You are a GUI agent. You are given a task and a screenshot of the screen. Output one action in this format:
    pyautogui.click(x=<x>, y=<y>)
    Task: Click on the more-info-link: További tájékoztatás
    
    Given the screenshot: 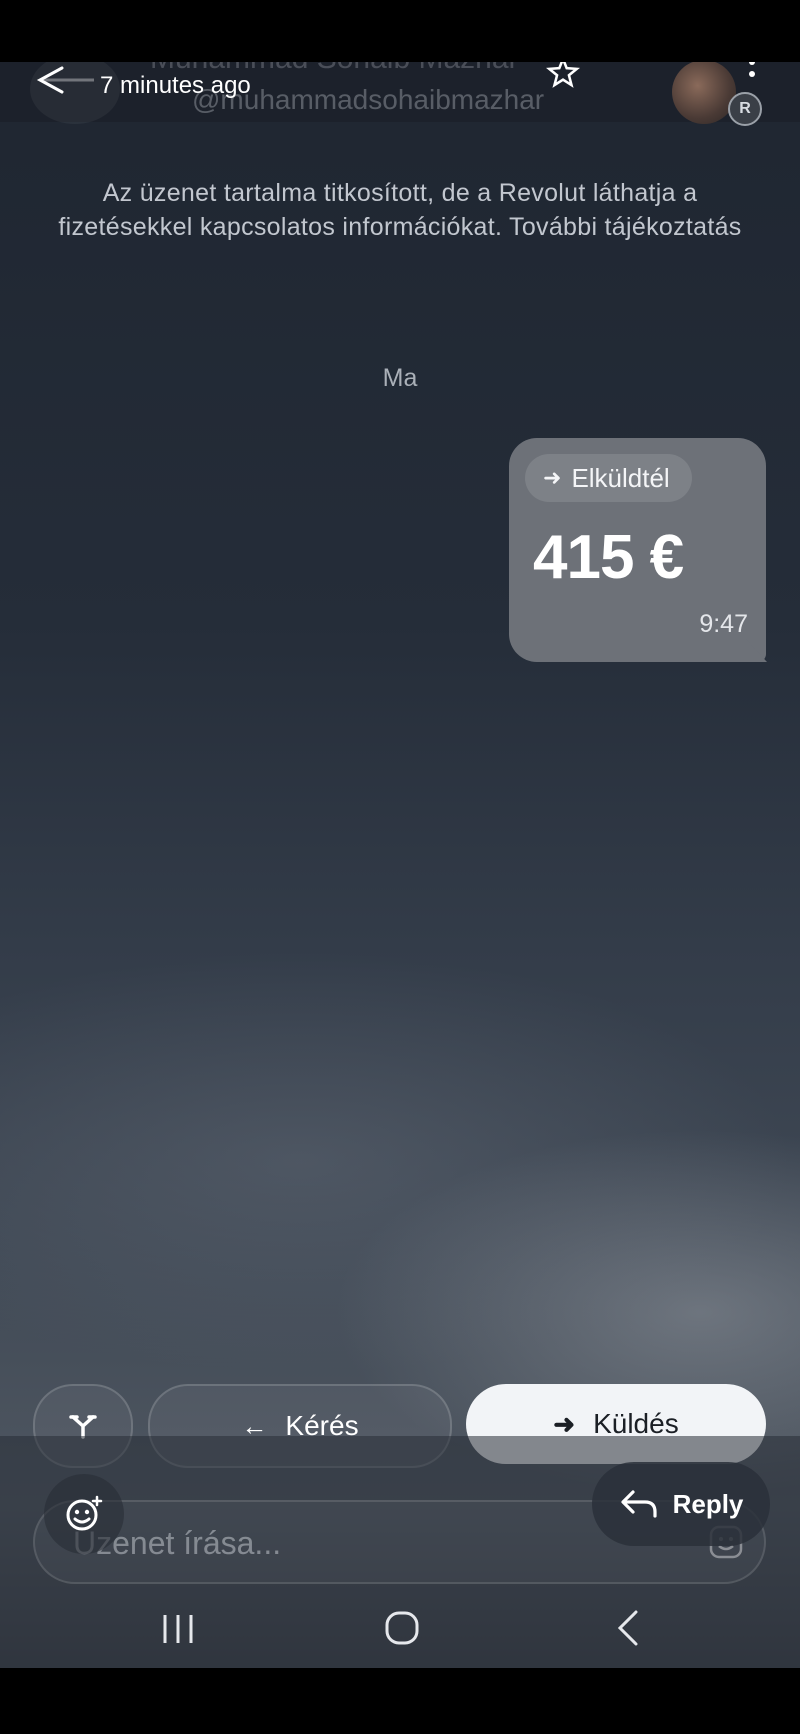 What is the action you would take?
    pyautogui.click(x=625, y=227)
    